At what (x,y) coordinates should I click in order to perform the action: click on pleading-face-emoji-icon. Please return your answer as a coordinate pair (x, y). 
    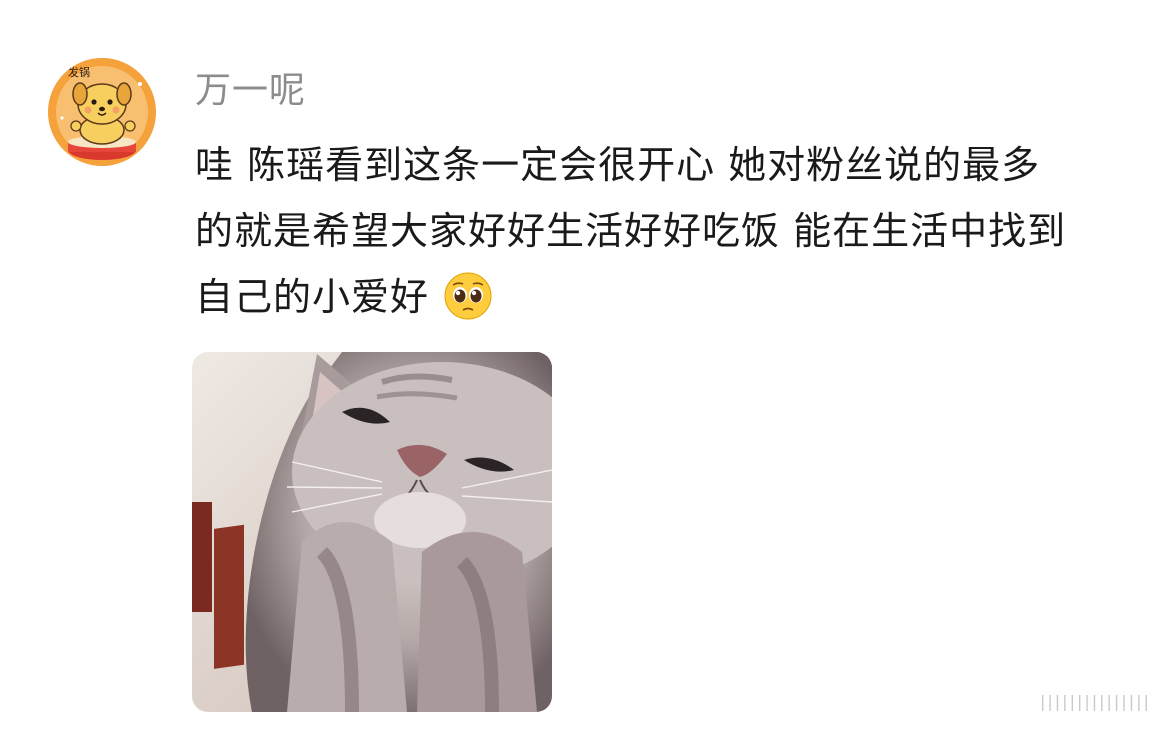
    Looking at the image, I should click on (468, 296).